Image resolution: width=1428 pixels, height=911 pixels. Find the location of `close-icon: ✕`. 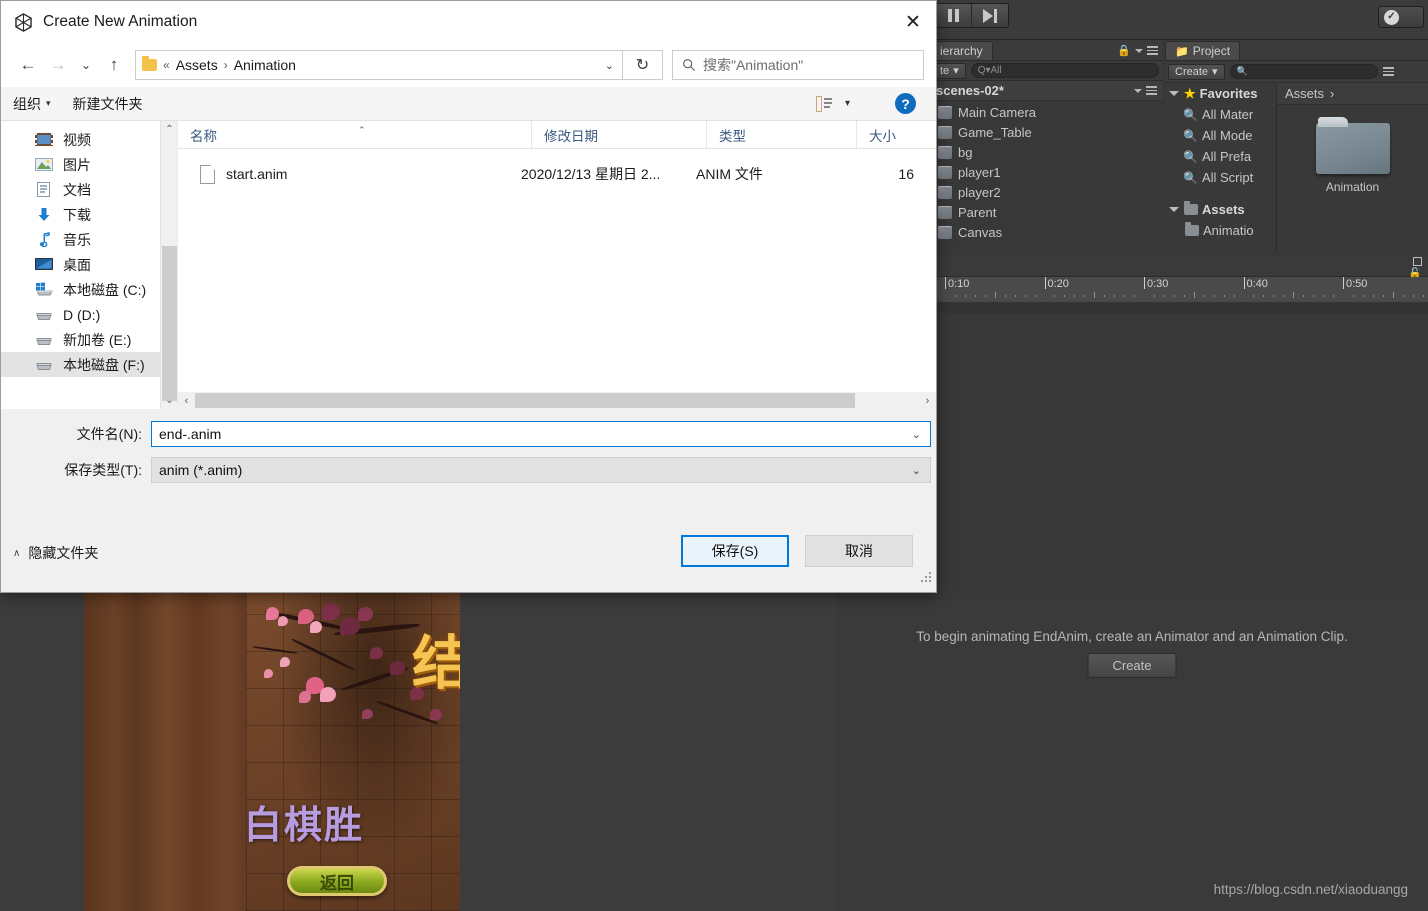

close-icon: ✕ is located at coordinates (913, 22).